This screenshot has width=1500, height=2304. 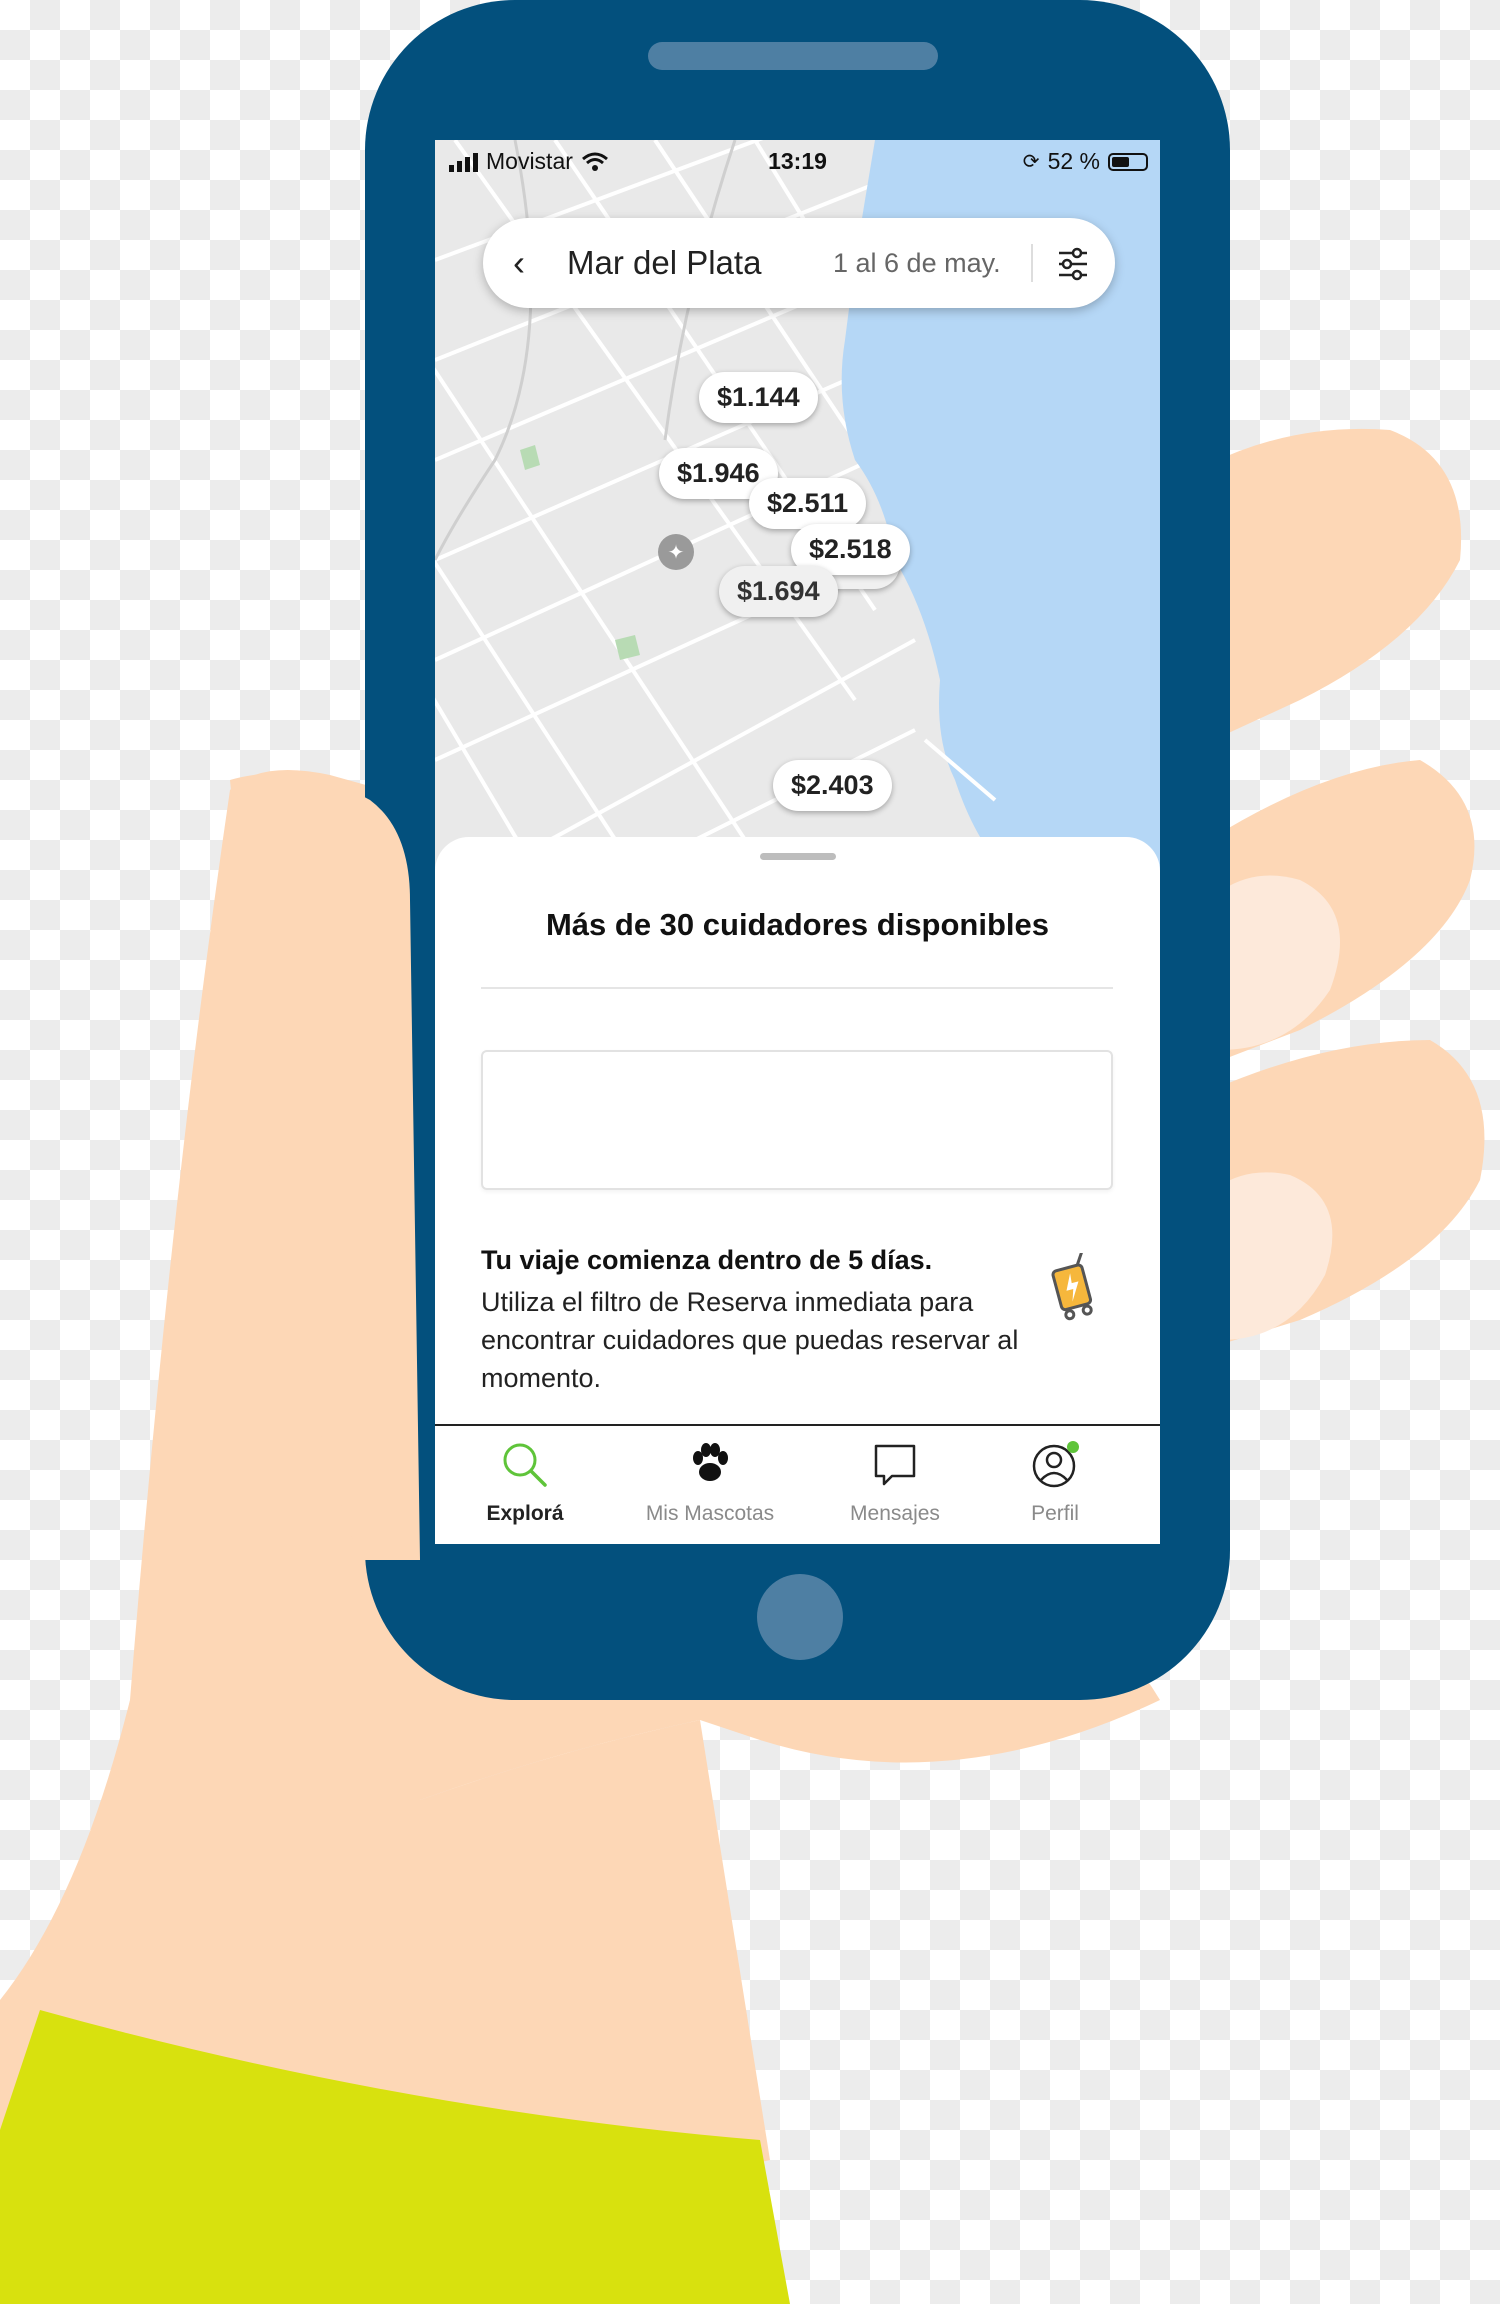 I want to click on tab-mis-mascotas: Mis Mascotas, so click(x=710, y=1485).